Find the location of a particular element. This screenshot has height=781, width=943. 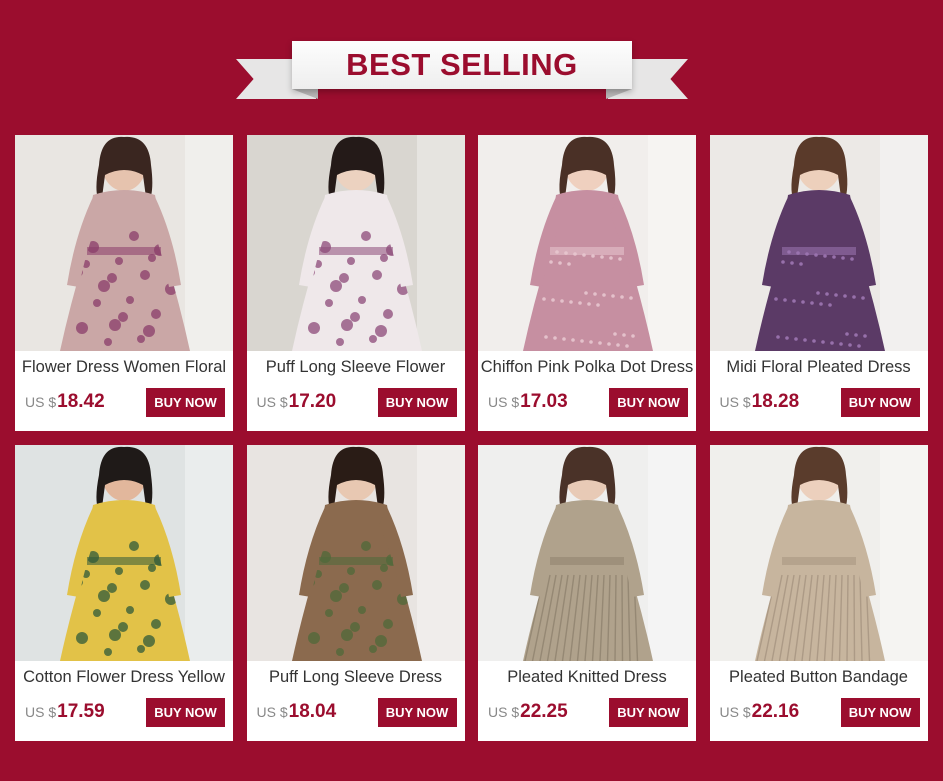

product-price-row: US $ 18.42 BUY NOW is located at coordinates (124, 407).